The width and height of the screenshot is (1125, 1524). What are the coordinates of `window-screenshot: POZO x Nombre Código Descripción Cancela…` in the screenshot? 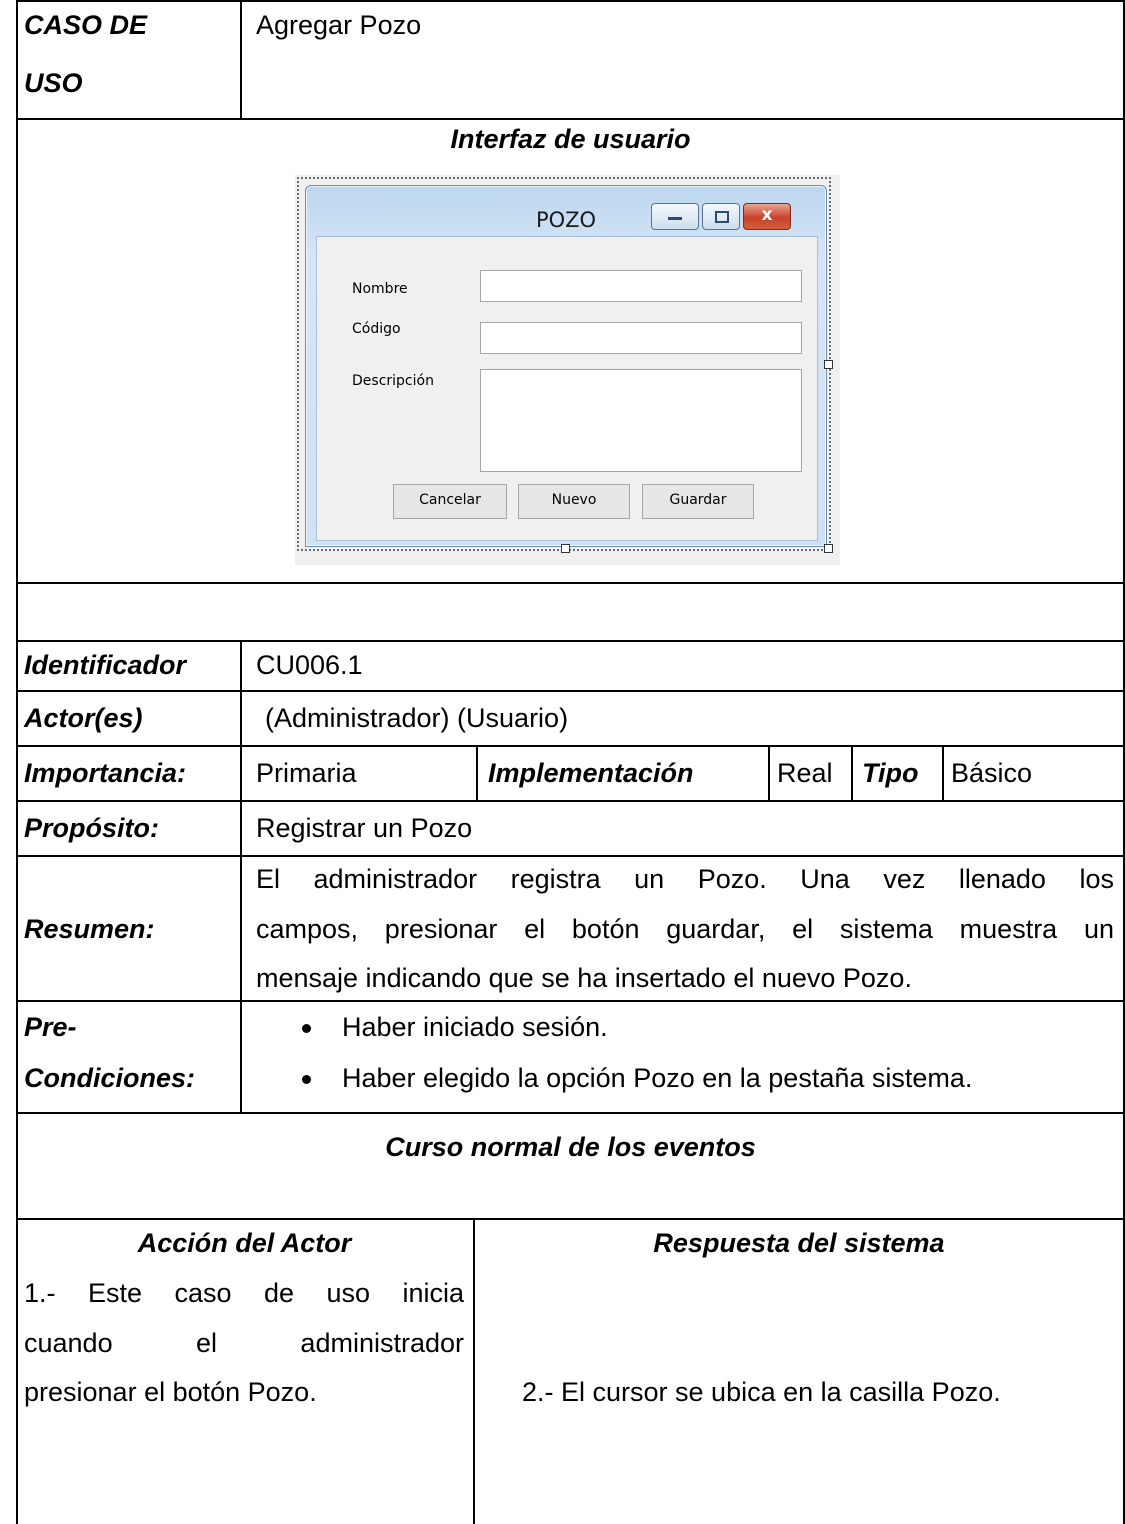 It's located at (567, 370).